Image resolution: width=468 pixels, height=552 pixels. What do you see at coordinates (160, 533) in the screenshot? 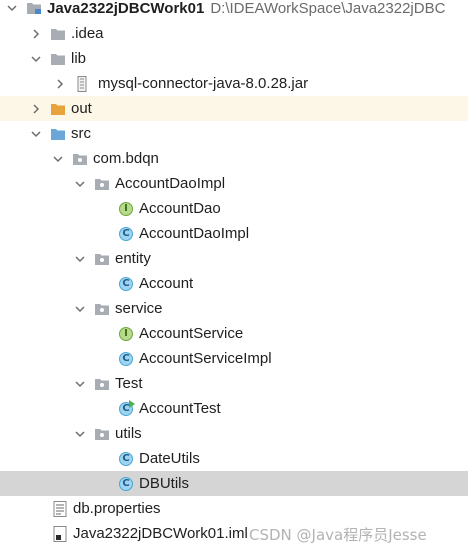
I see `tree-label: Java2322jDBCWork01.iml` at bounding box center [160, 533].